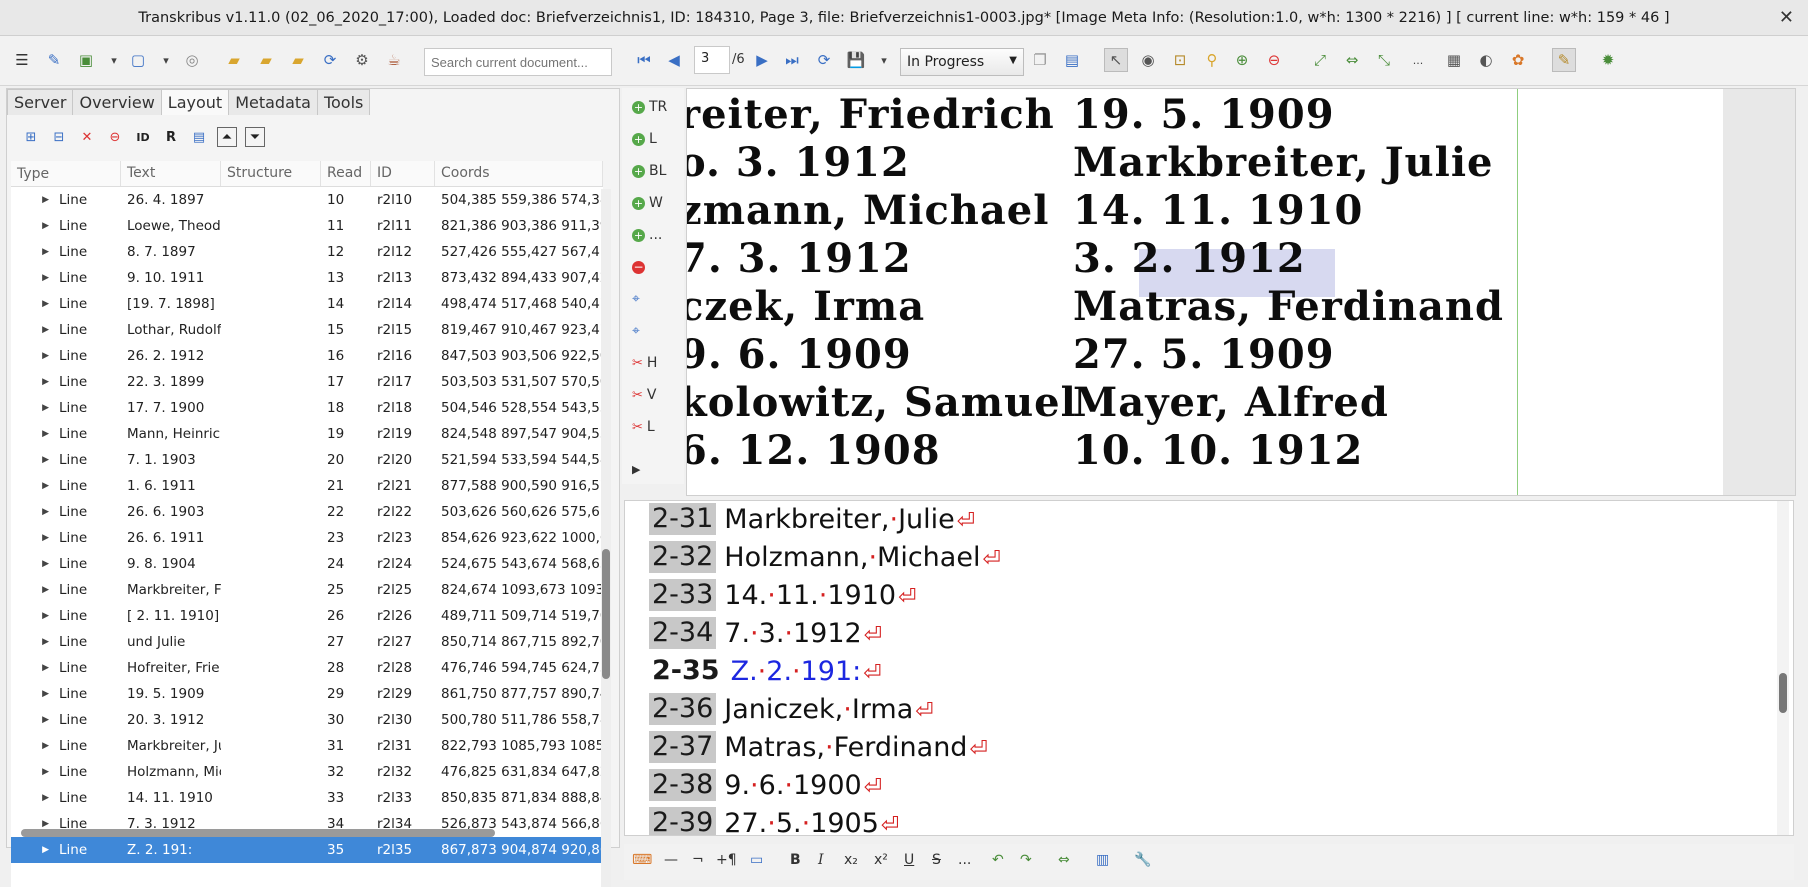 Image resolution: width=1808 pixels, height=887 pixels. Describe the element at coordinates (343, 102) in the screenshot. I see `tab-tools: Tools` at that location.